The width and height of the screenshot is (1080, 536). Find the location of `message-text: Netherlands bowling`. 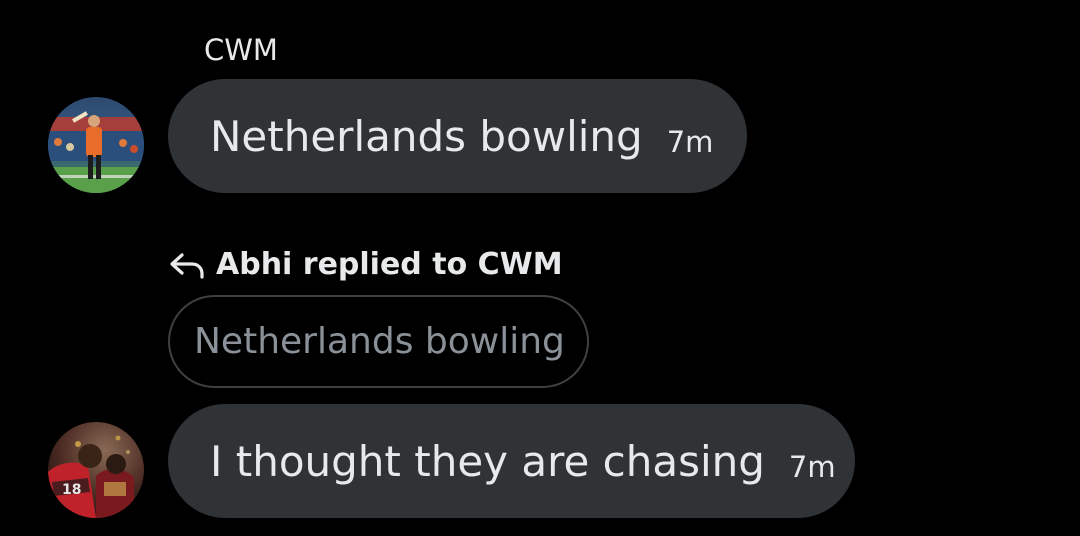

message-text: Netherlands bowling is located at coordinates (426, 136).